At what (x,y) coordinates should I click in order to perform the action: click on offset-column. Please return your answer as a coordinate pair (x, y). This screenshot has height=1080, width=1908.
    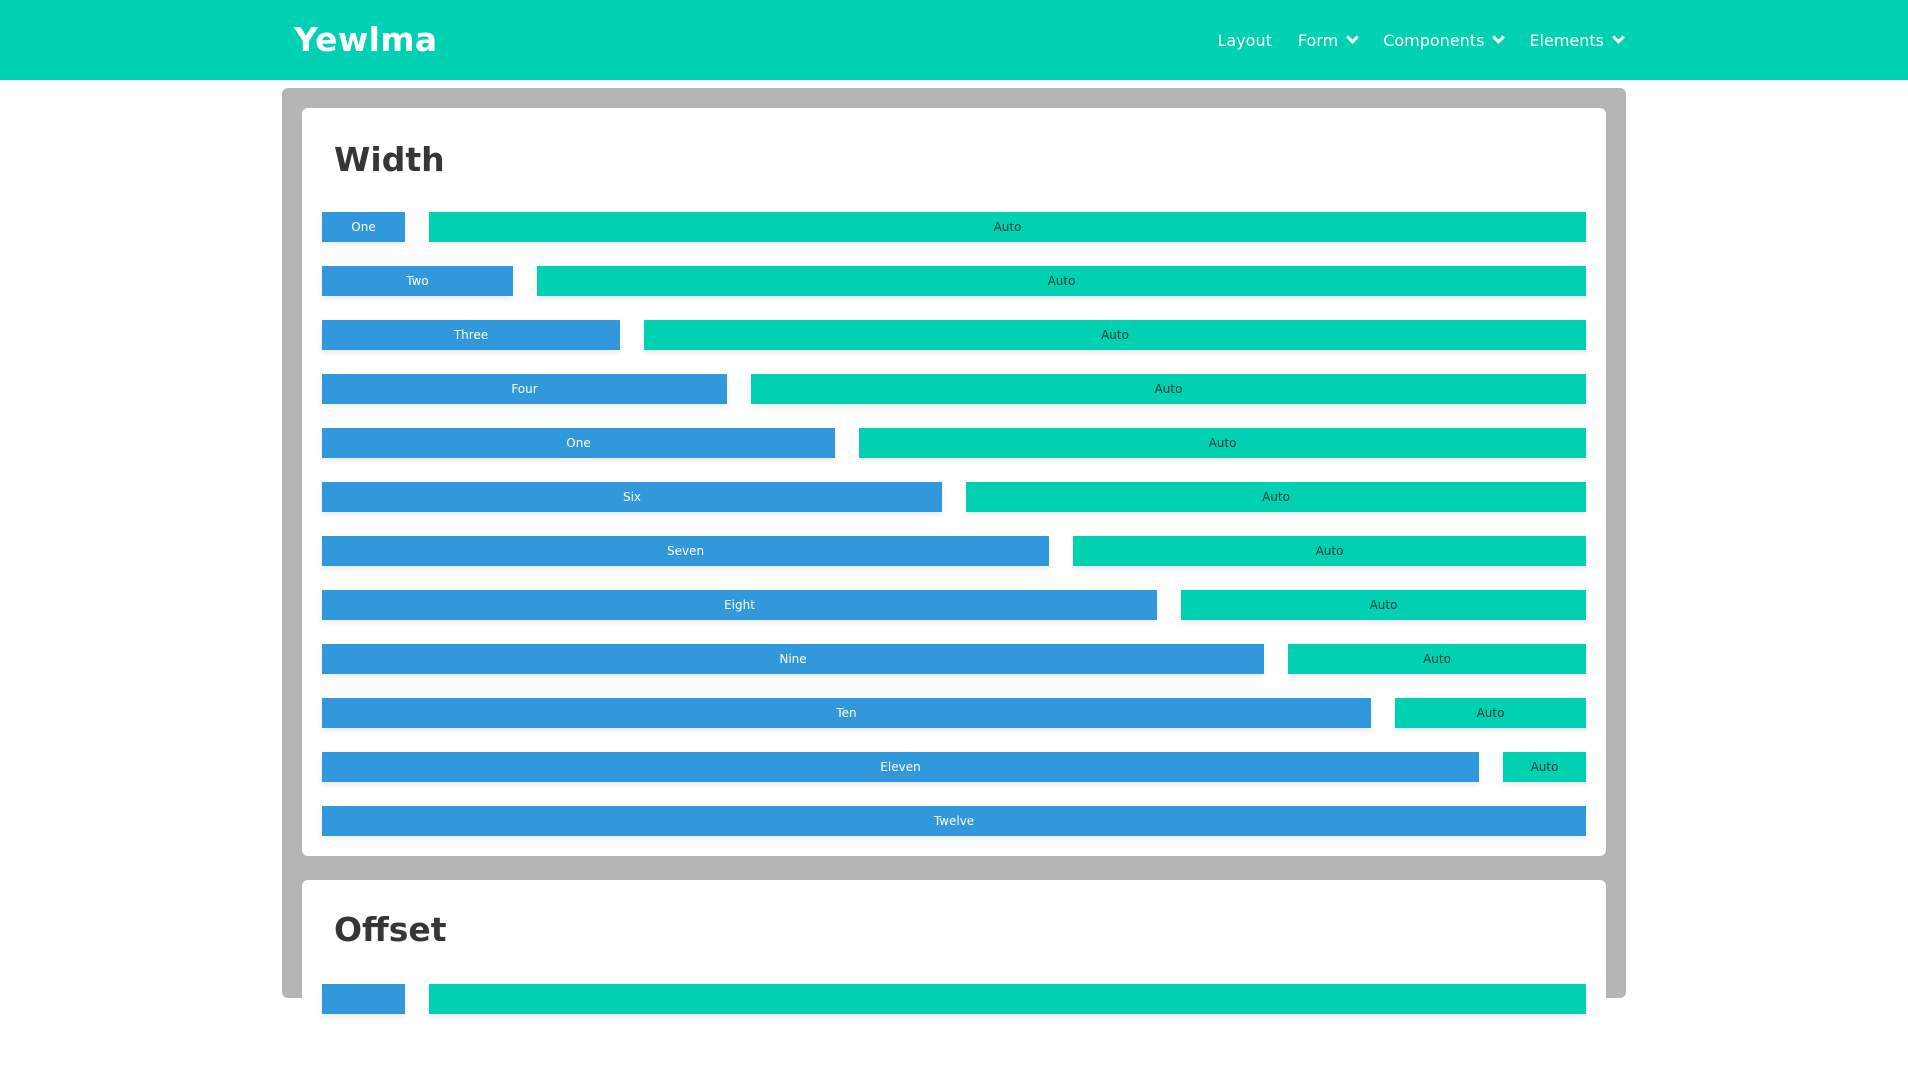
    Looking at the image, I should click on (363, 999).